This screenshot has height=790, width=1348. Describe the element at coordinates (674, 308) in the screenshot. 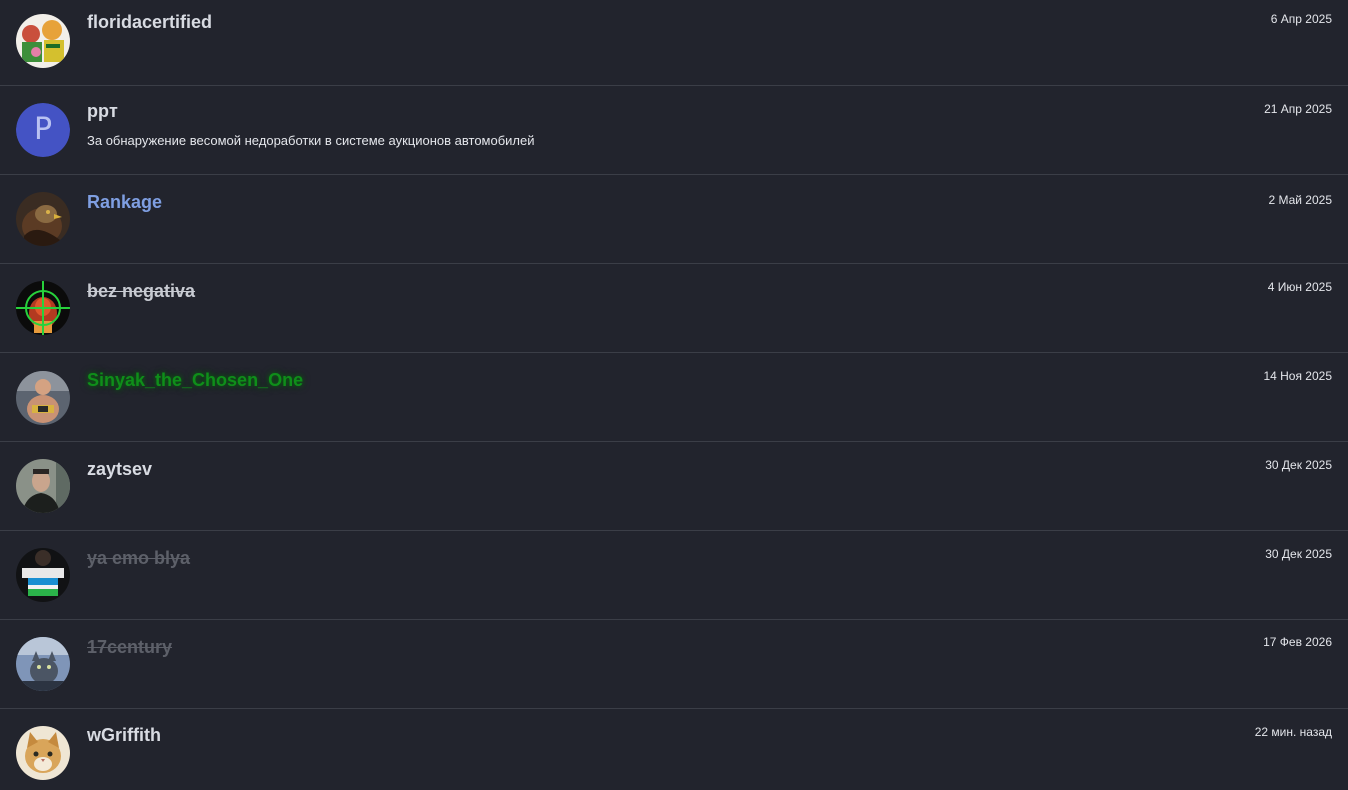

I see `list-item: bez negativa 4 Июн 2025` at that location.